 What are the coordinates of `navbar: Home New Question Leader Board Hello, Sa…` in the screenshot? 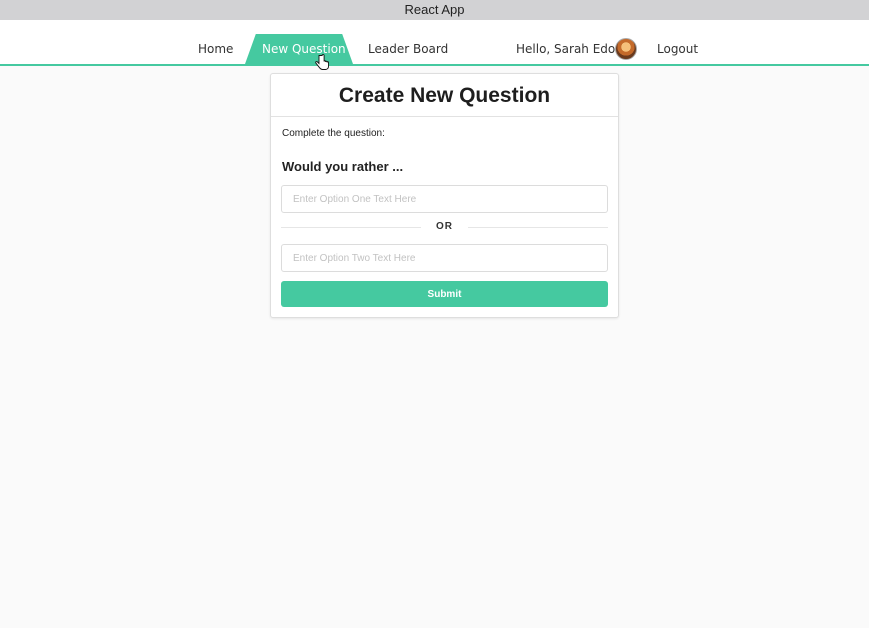 It's located at (434, 43).